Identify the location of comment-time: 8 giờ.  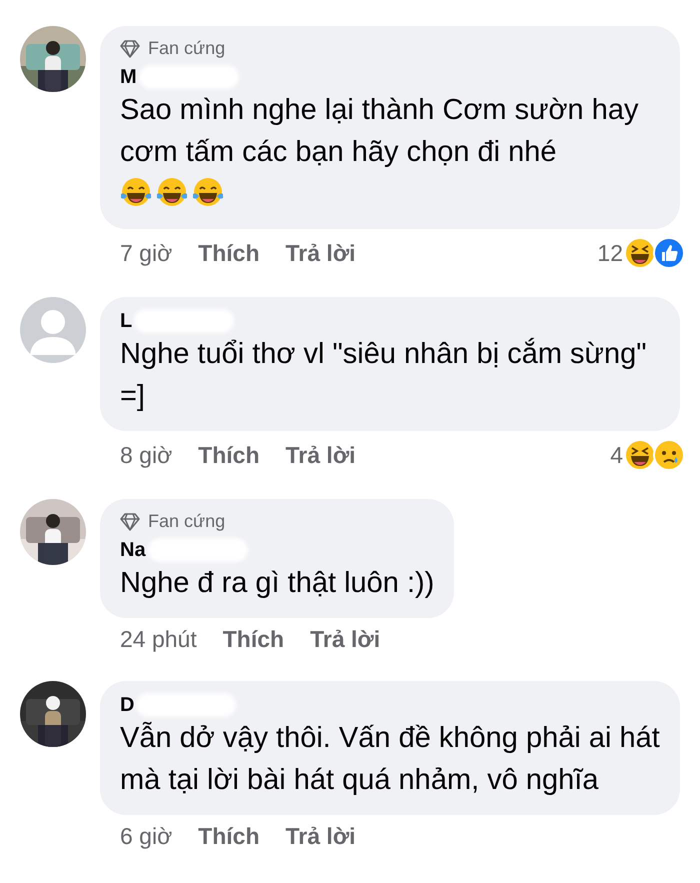
(146, 455).